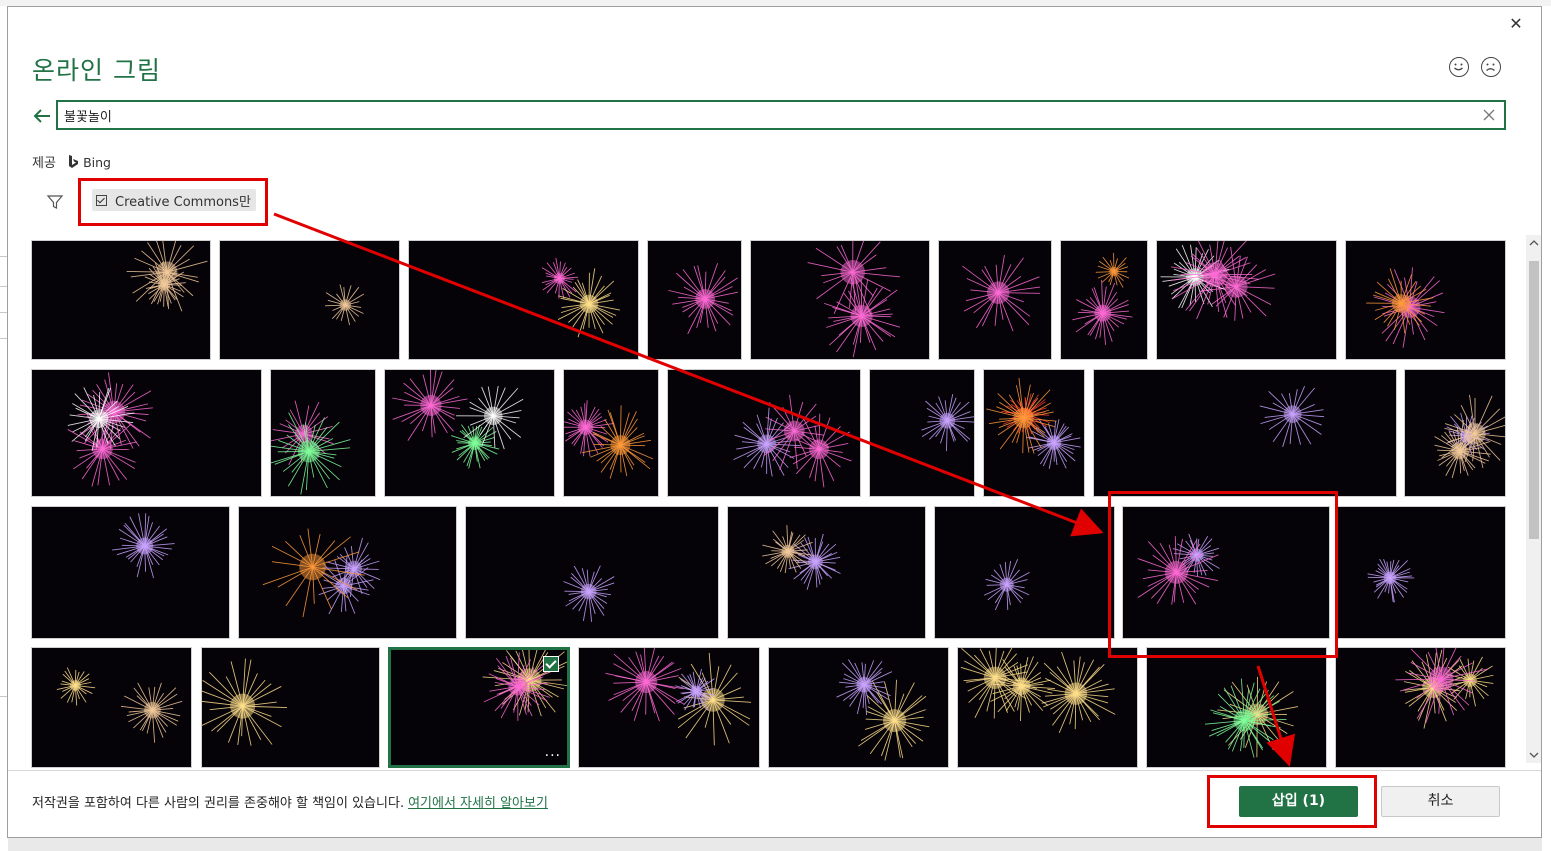  What do you see at coordinates (1516, 24) in the screenshot?
I see `close-button: ✕` at bounding box center [1516, 24].